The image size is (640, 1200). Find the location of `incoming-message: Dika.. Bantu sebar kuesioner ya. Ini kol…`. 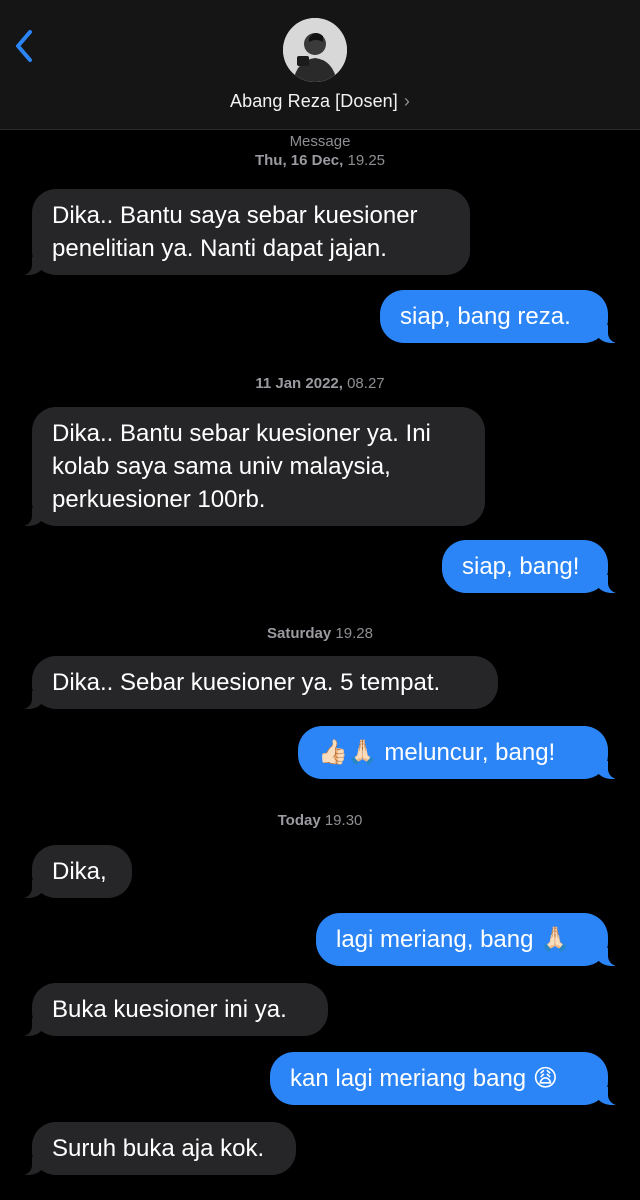

incoming-message: Dika.. Bantu sebar kuesioner ya. Ini kol… is located at coordinates (251, 466).